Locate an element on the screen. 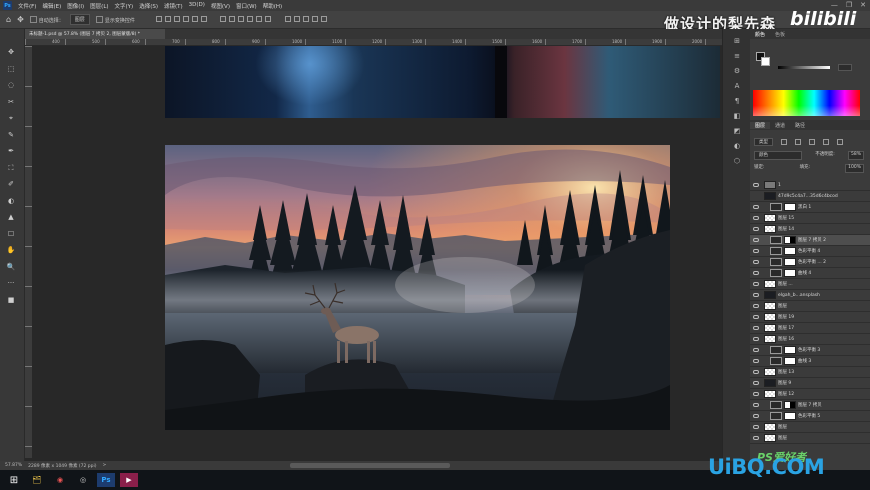 The image size is (870, 490). paragraph-icon: ¶ is located at coordinates (737, 102).